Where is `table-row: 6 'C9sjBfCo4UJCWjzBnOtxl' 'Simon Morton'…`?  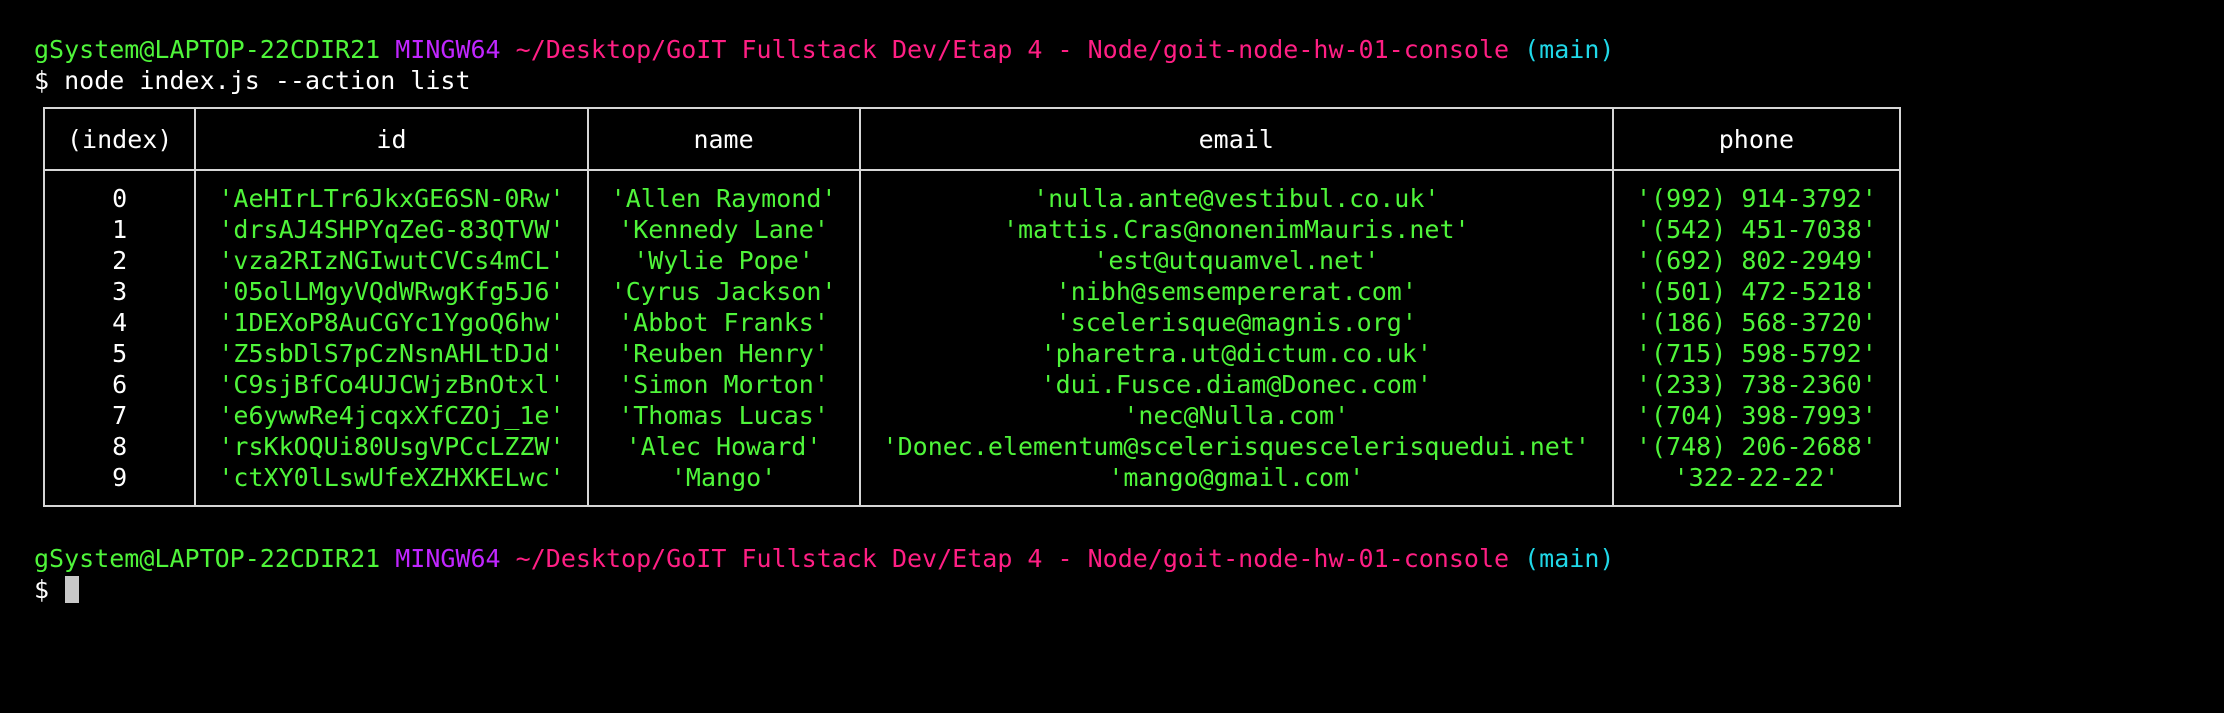 table-row: 6 'C9sjBfCo4UJCWjzBnOtxl' 'Simon Morton'… is located at coordinates (972, 384).